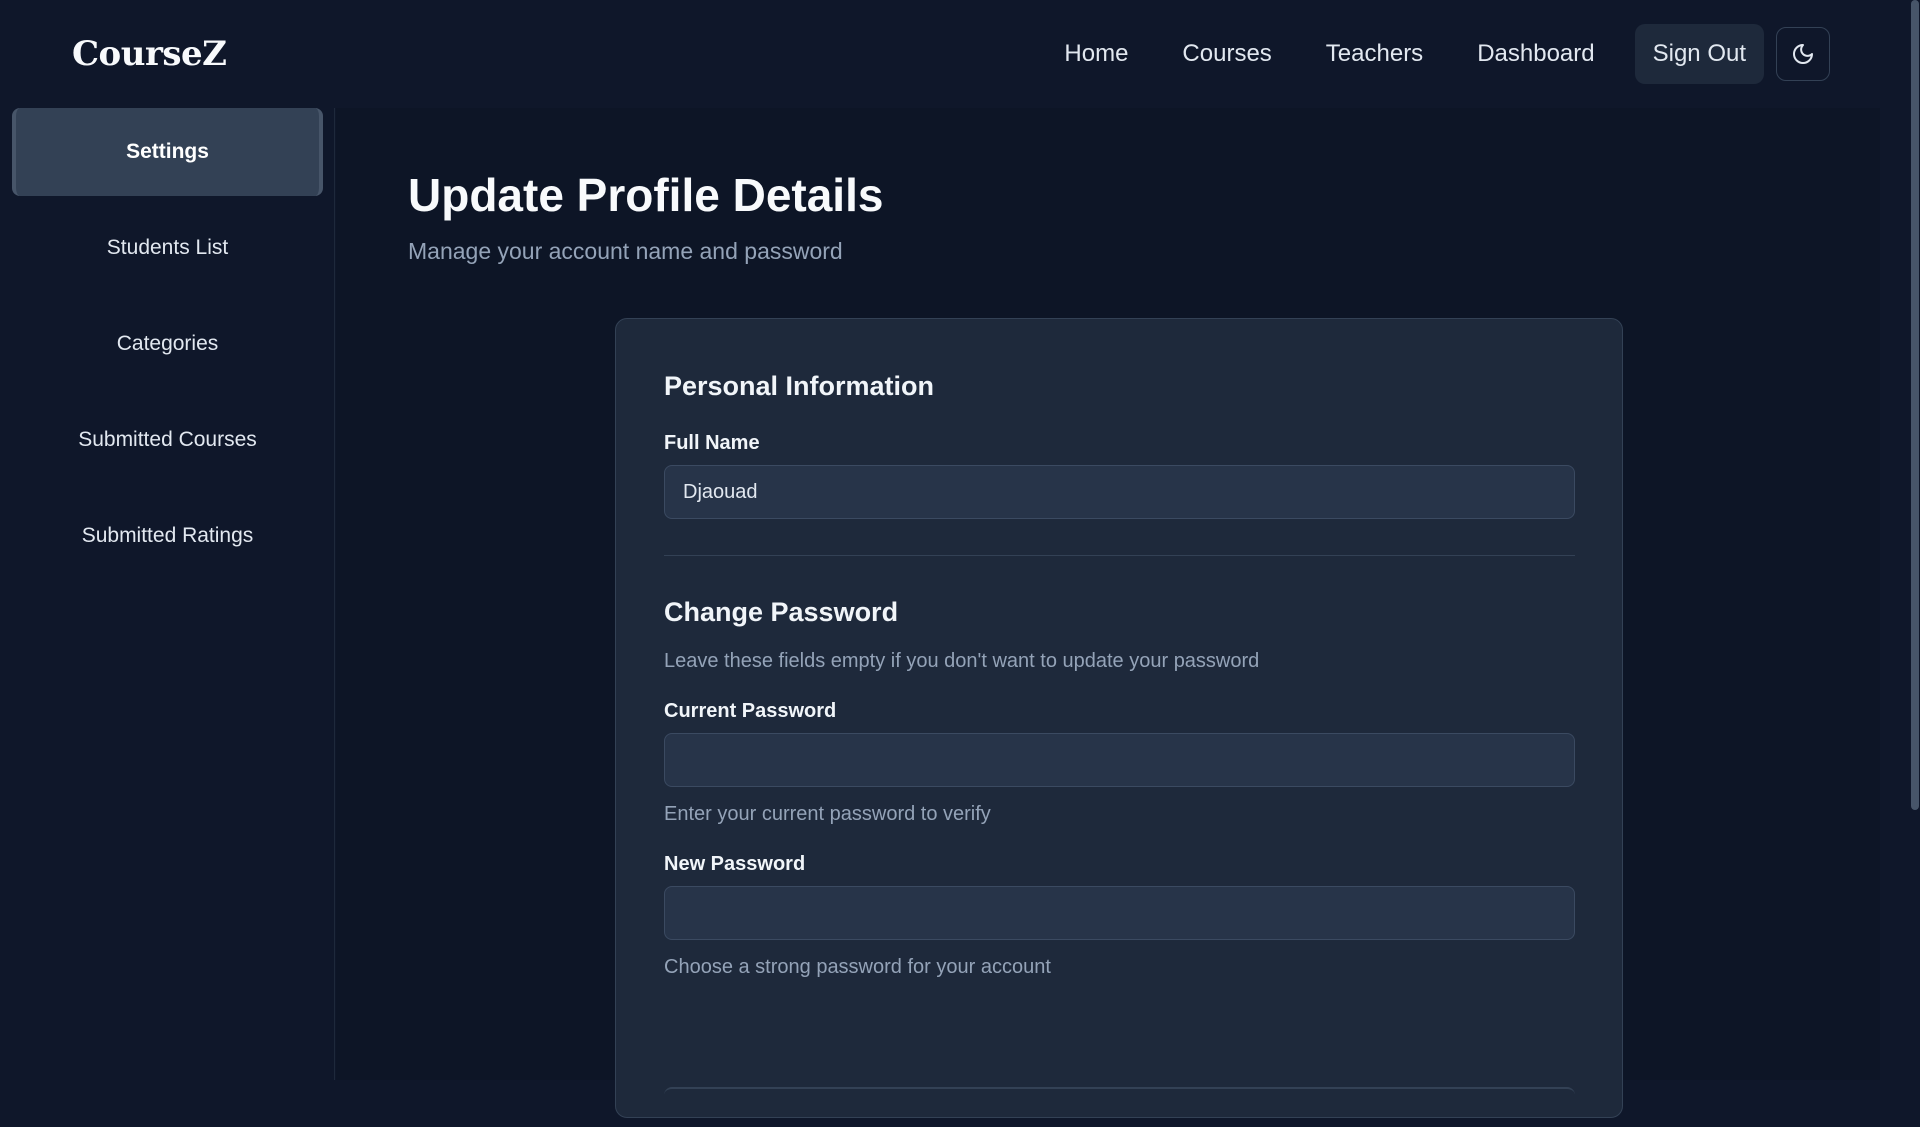 This screenshot has height=1127, width=1920. Describe the element at coordinates (167, 440) in the screenshot. I see `sidebar-item-submitted-courses: Submitted Courses` at that location.